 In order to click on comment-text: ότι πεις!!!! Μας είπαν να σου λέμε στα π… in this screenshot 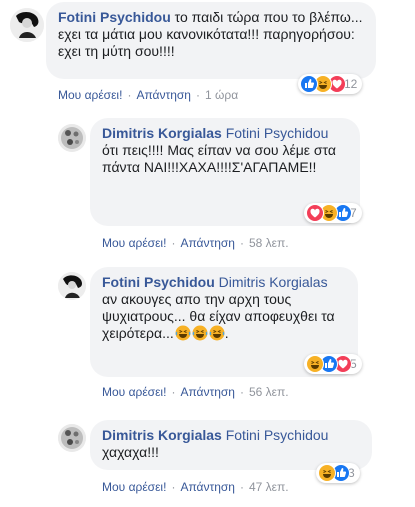, I will do `click(219, 158)`.